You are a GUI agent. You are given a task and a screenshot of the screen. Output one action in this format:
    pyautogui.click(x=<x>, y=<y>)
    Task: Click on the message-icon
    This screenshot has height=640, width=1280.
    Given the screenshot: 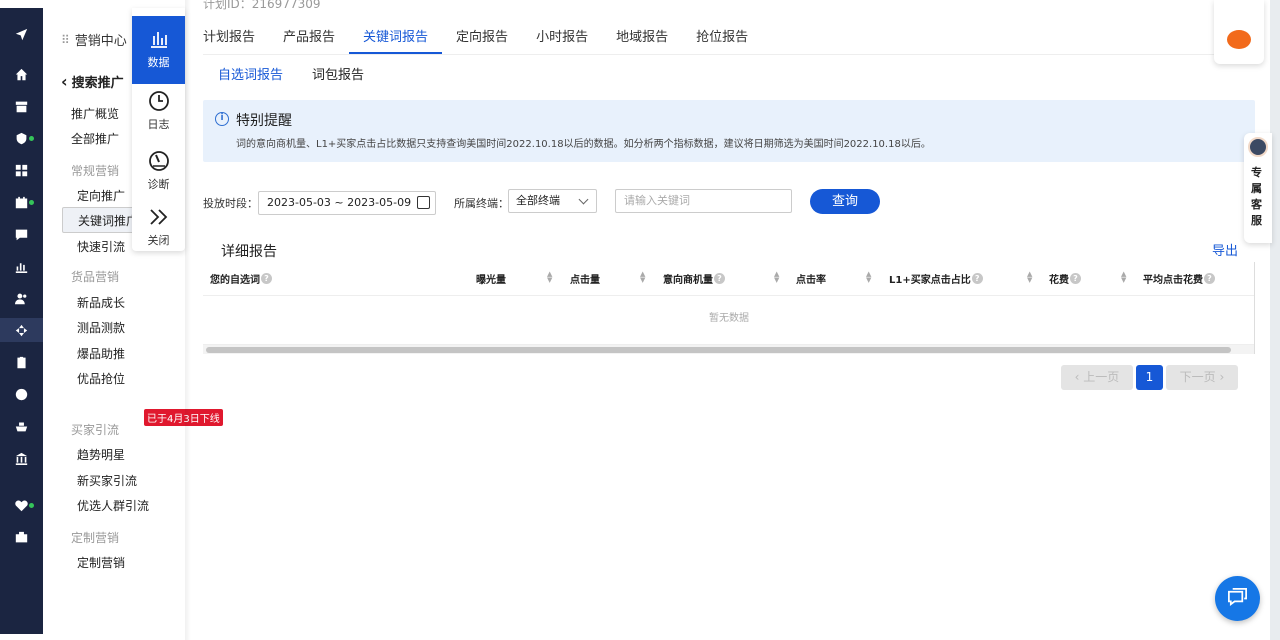 What is the action you would take?
    pyautogui.click(x=21, y=234)
    